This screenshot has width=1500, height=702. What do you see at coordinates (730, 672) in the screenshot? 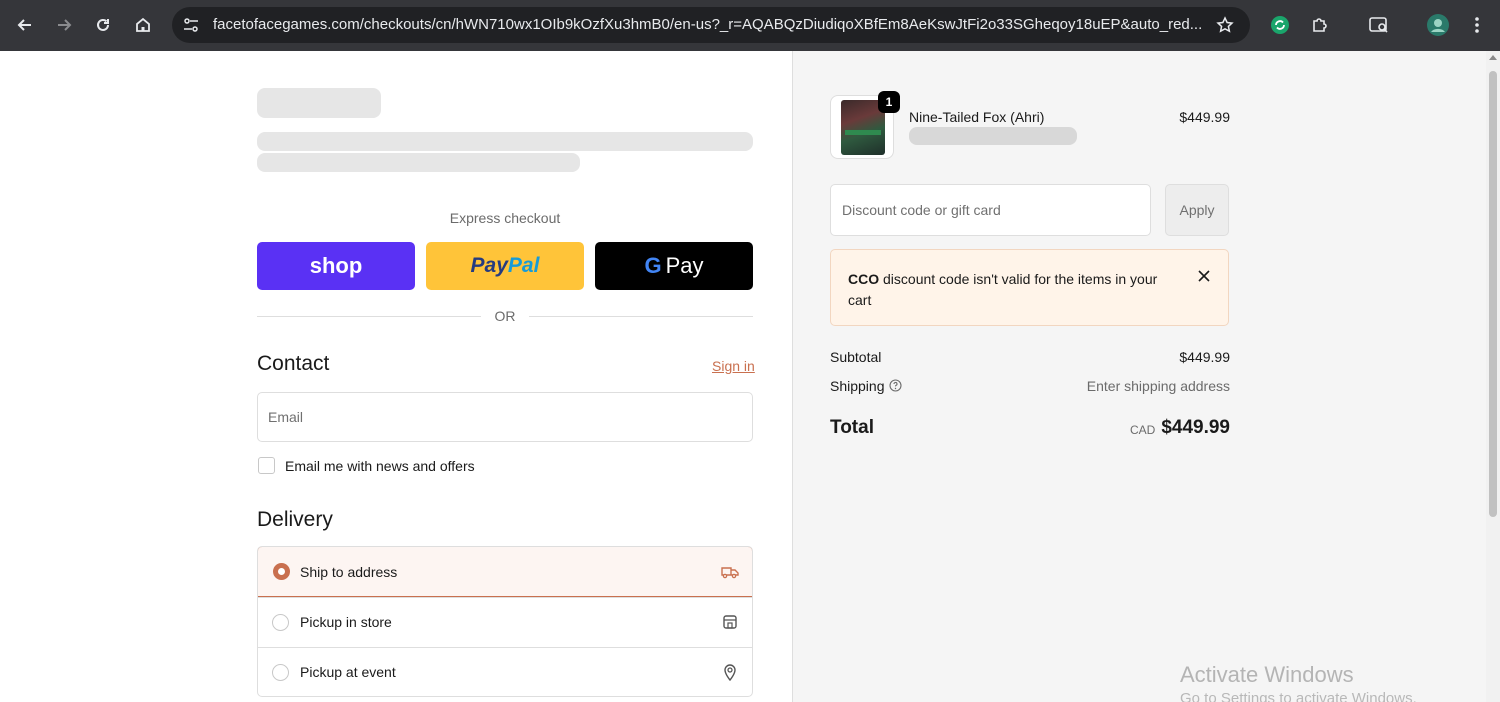
I see `location-pin-icon` at bounding box center [730, 672].